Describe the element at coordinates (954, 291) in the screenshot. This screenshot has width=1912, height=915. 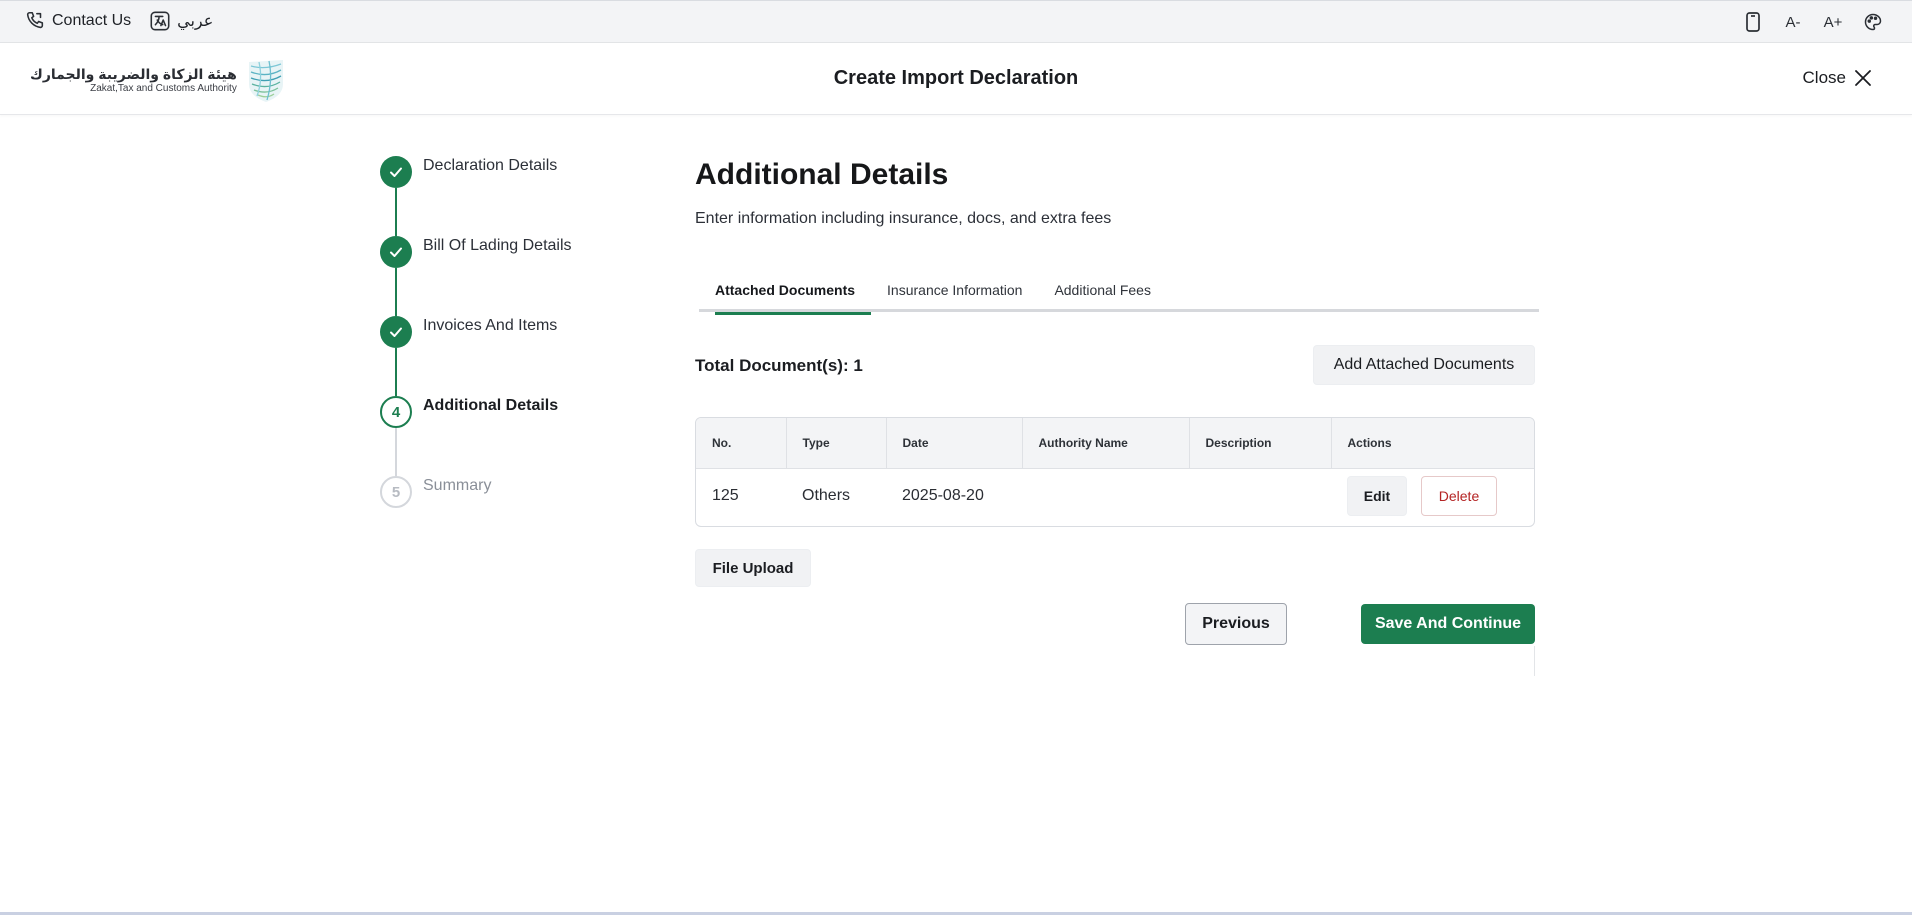
I see `tab-insurance-information: Insurance Information` at that location.